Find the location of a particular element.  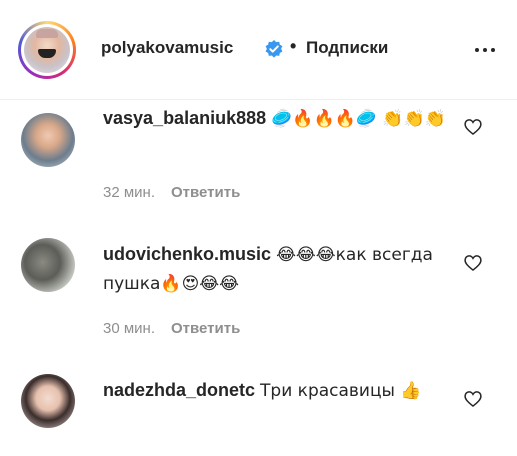

profile-avatar is located at coordinates (47, 50).